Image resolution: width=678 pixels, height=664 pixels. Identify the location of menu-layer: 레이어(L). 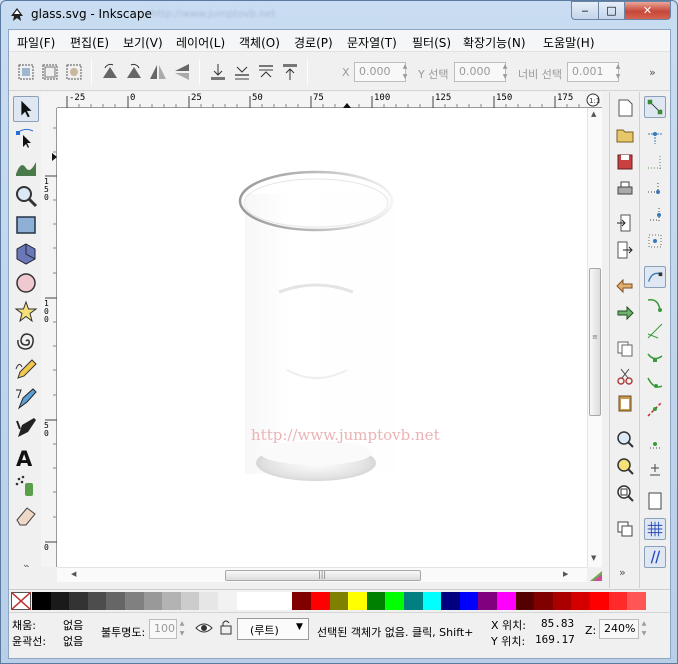
(200, 42).